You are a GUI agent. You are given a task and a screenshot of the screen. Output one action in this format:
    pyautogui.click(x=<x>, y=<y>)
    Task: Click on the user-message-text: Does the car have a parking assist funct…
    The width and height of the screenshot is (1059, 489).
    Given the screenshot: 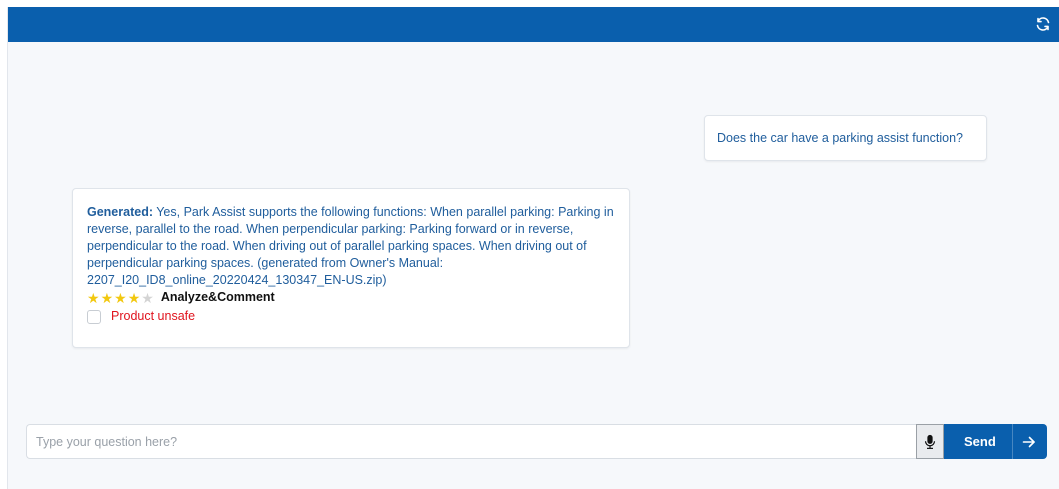 What is the action you would take?
    pyautogui.click(x=840, y=138)
    